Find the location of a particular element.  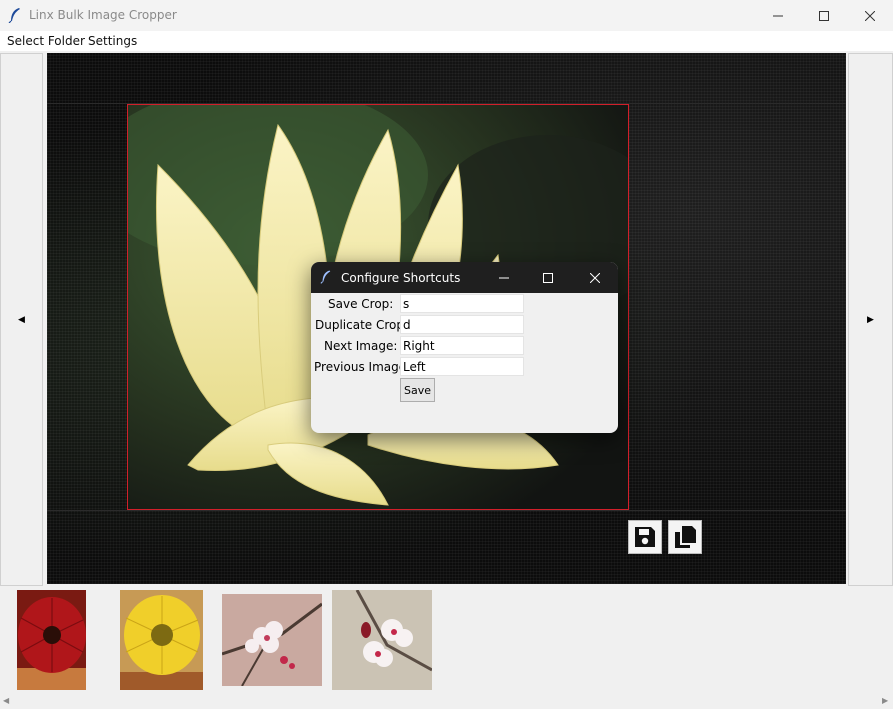

maximize-button is located at coordinates (824, 15).